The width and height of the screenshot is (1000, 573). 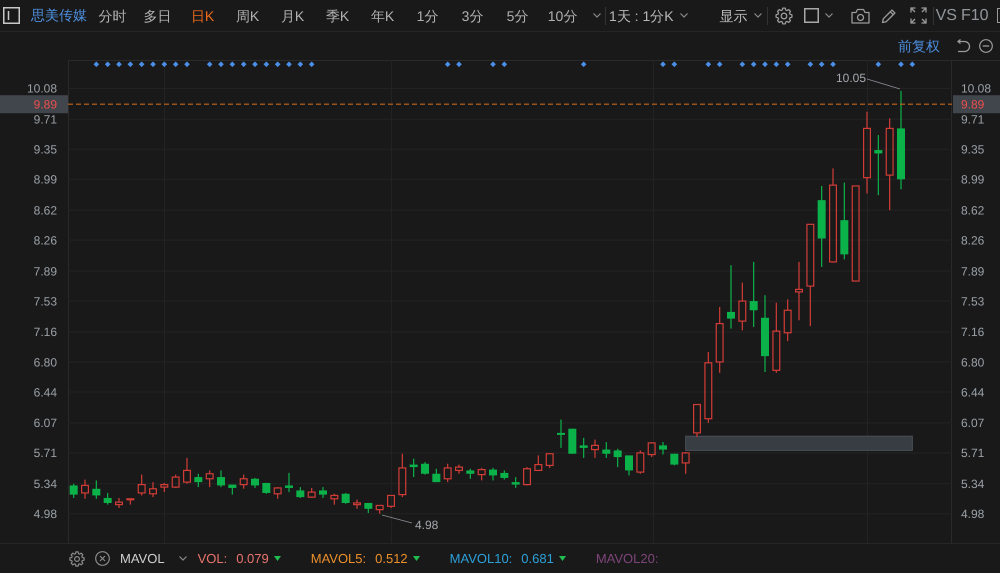 What do you see at coordinates (45, 240) in the screenshot?
I see `price-axis-label: 8.26` at bounding box center [45, 240].